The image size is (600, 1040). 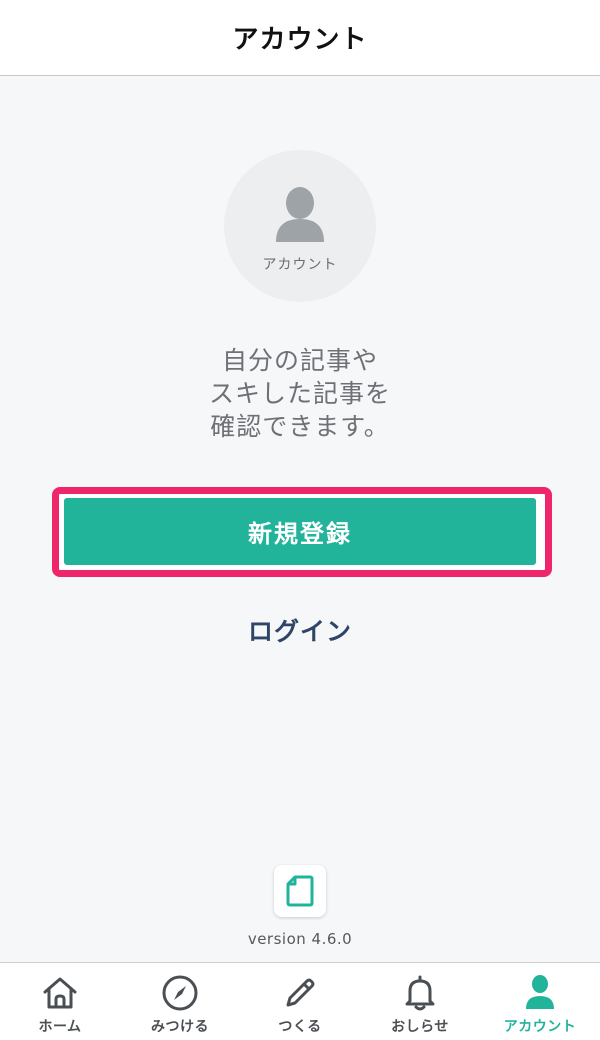 What do you see at coordinates (180, 1027) in the screenshot?
I see `tab-label: みつける` at bounding box center [180, 1027].